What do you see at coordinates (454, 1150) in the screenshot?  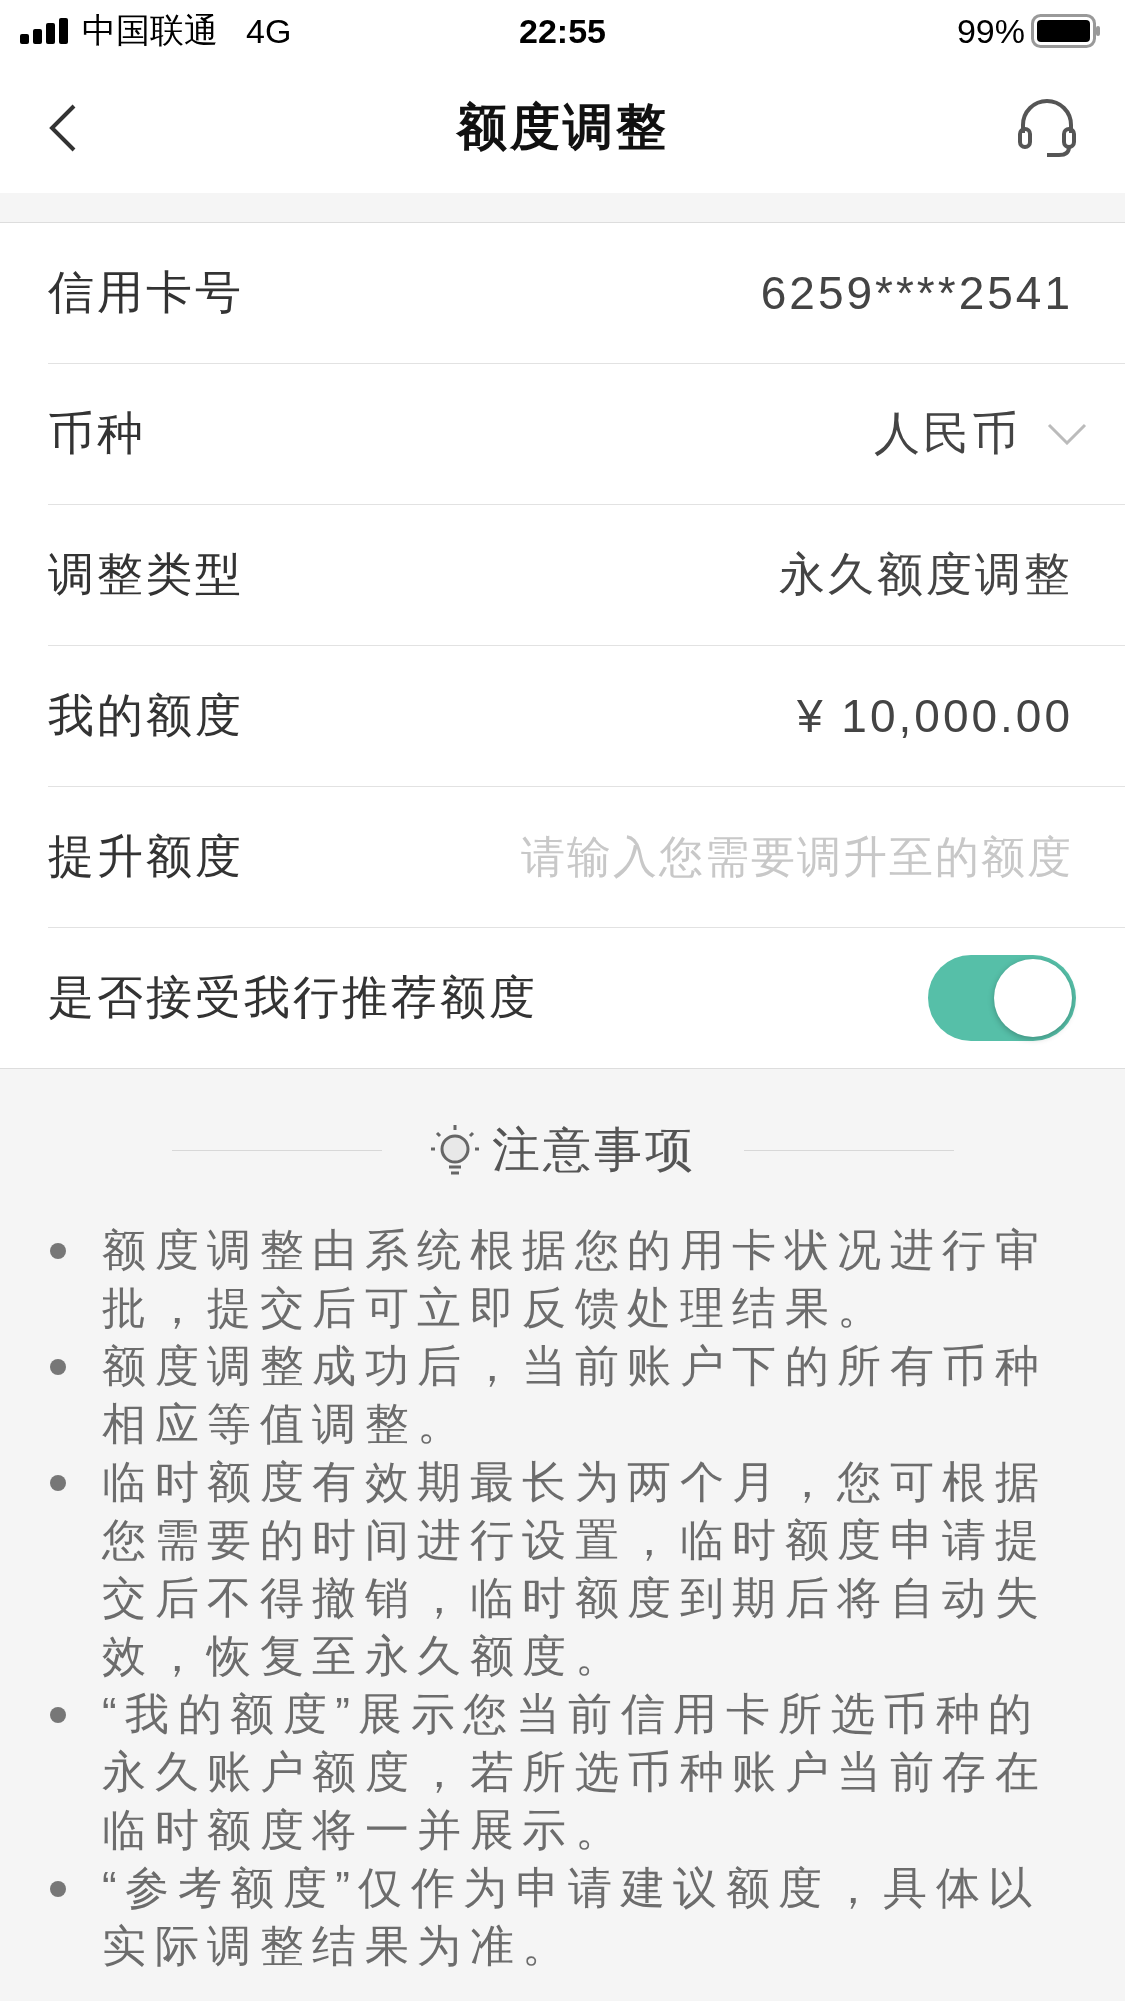 I see `lightbulb-icon` at bounding box center [454, 1150].